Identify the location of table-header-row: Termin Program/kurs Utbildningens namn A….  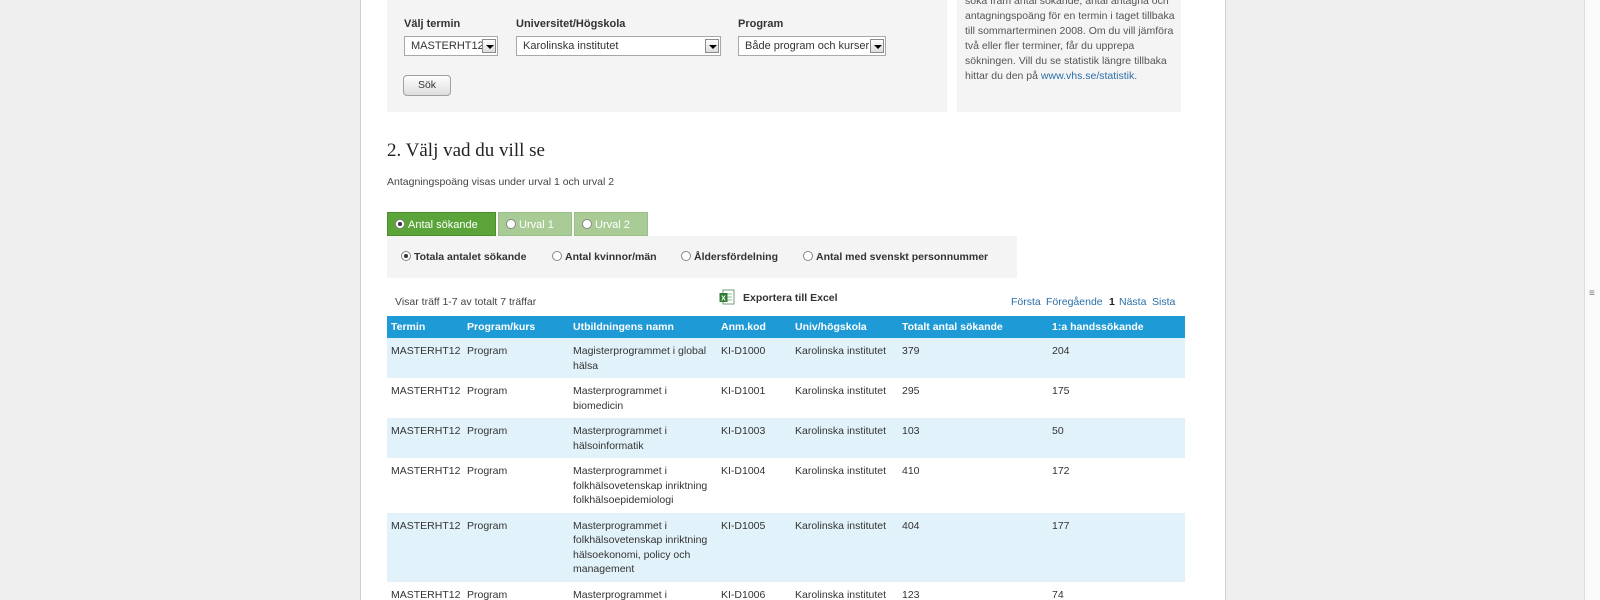
(786, 327).